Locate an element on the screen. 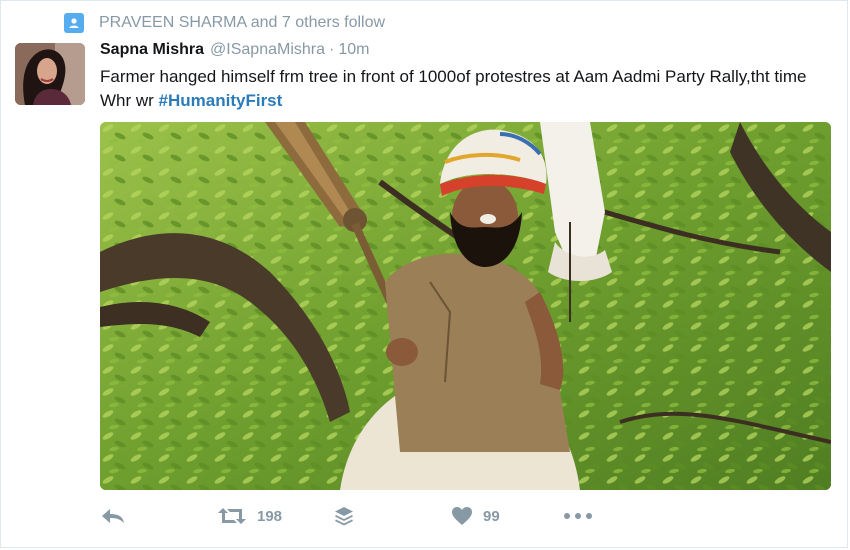 This screenshot has width=850, height=550. layers-icon is located at coordinates (344, 516).